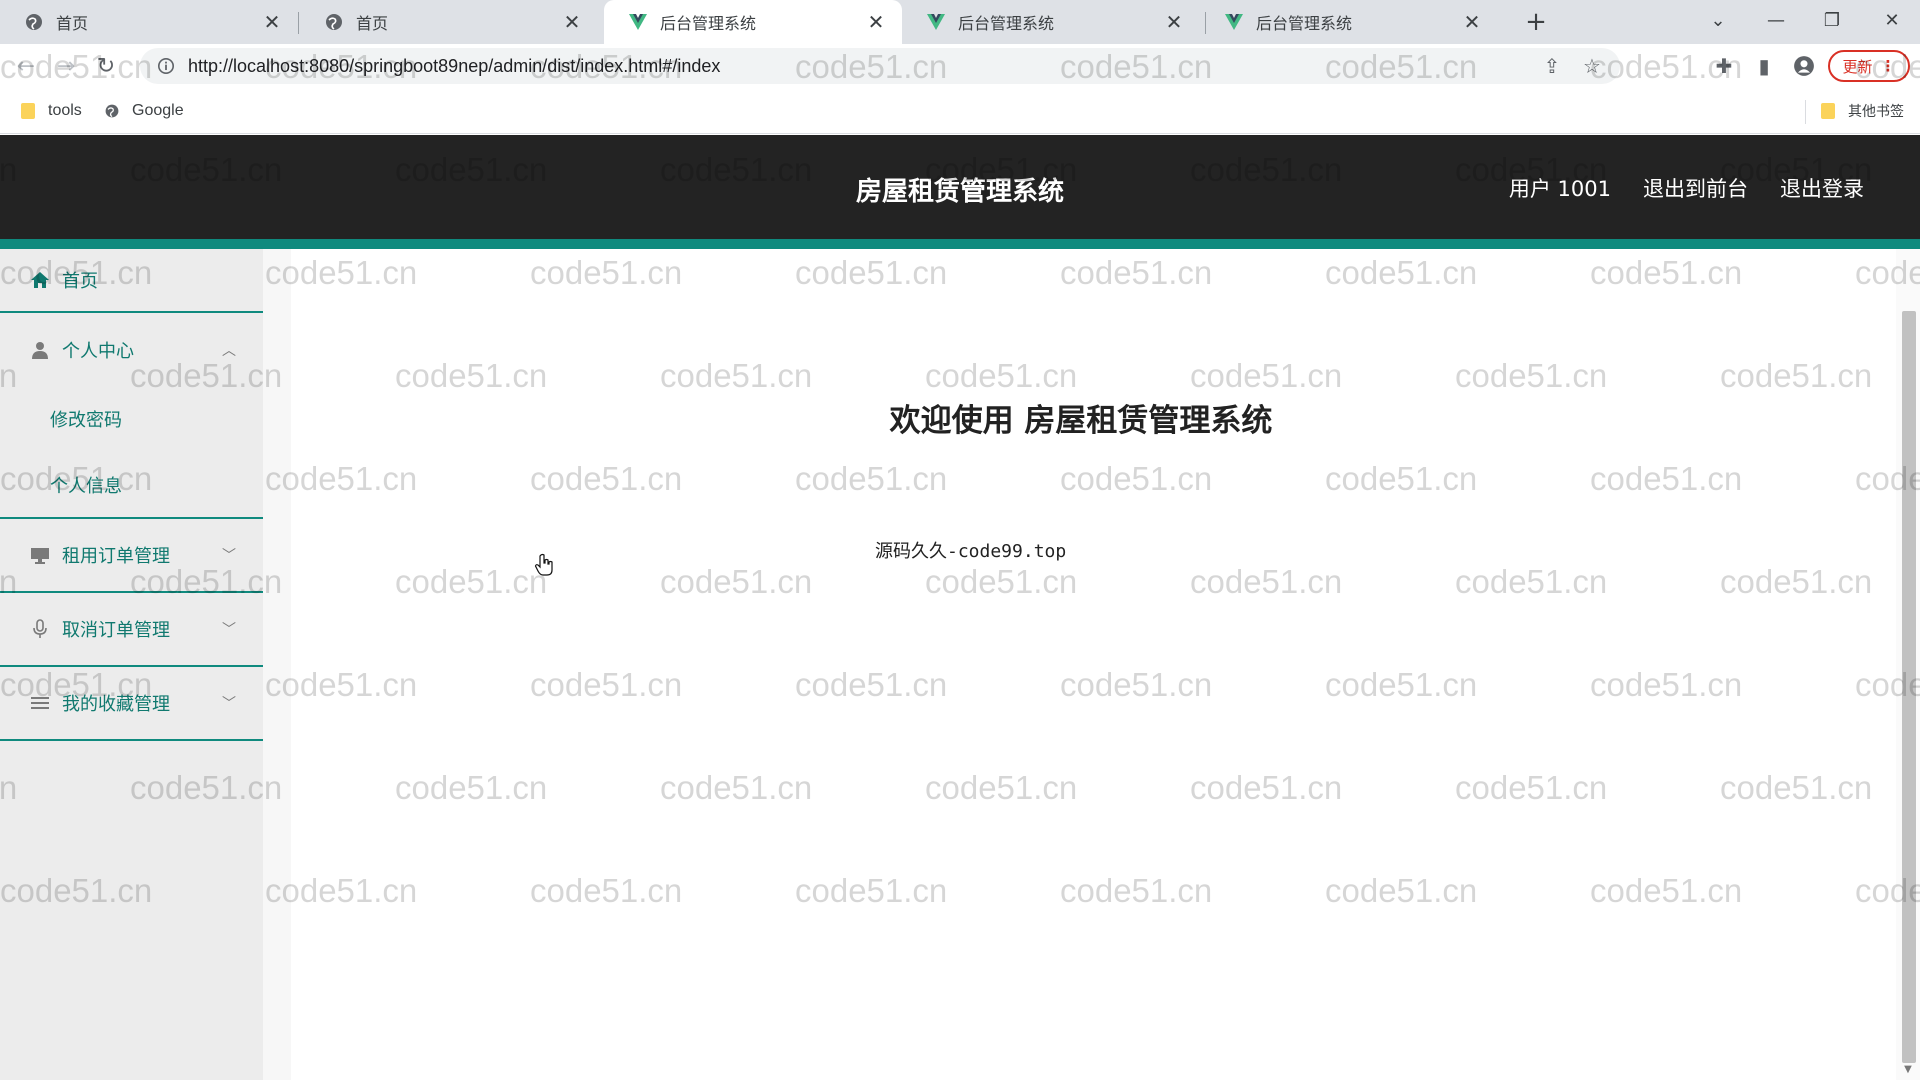 The image size is (1920, 1080). I want to click on microphone-icon, so click(40, 629).